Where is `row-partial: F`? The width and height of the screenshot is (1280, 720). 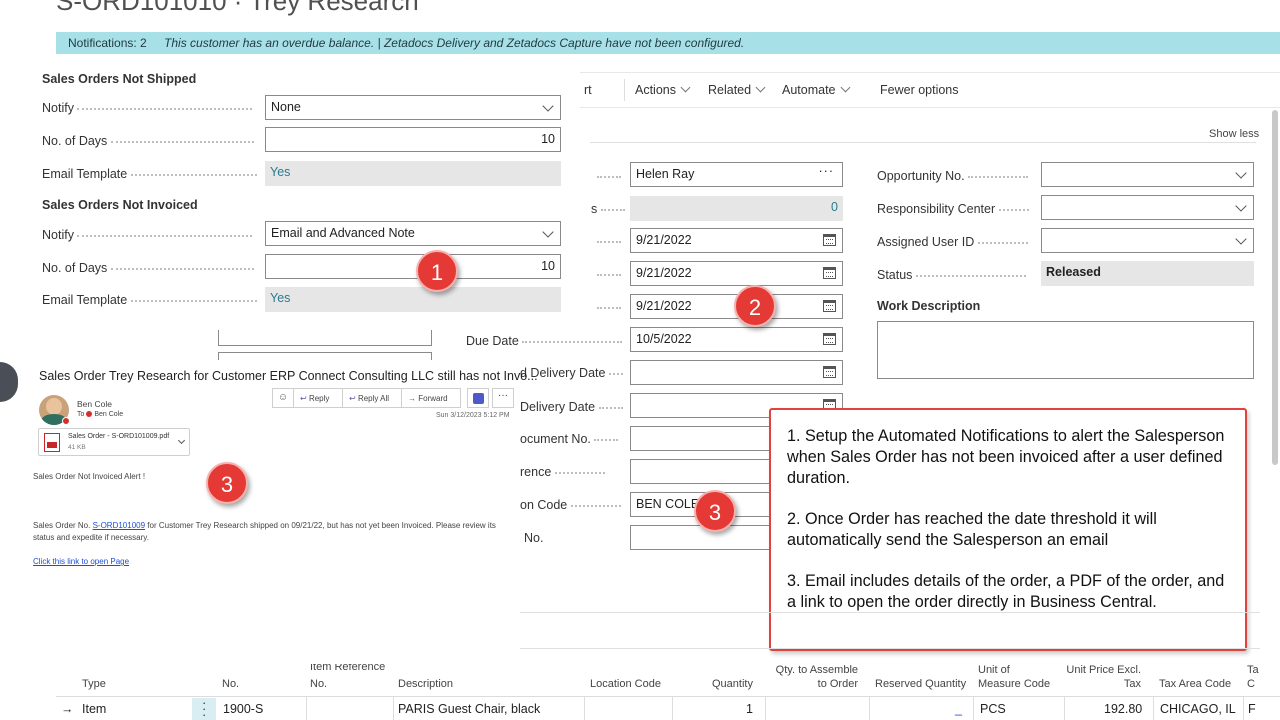 row-partial: F is located at coordinates (1252, 709).